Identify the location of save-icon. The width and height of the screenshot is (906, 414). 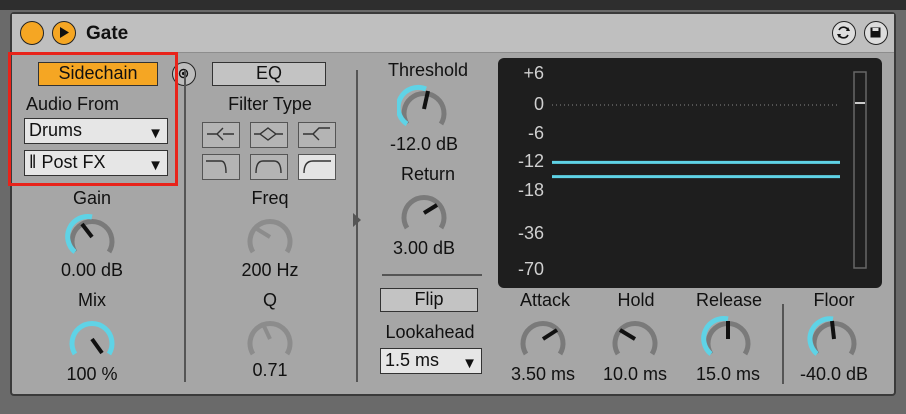
(876, 33).